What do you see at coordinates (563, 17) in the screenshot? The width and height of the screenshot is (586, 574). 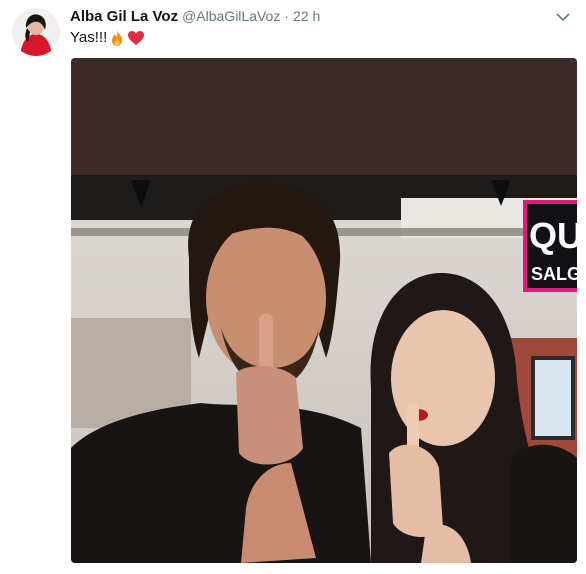 I see `chevron-down-icon` at bounding box center [563, 17].